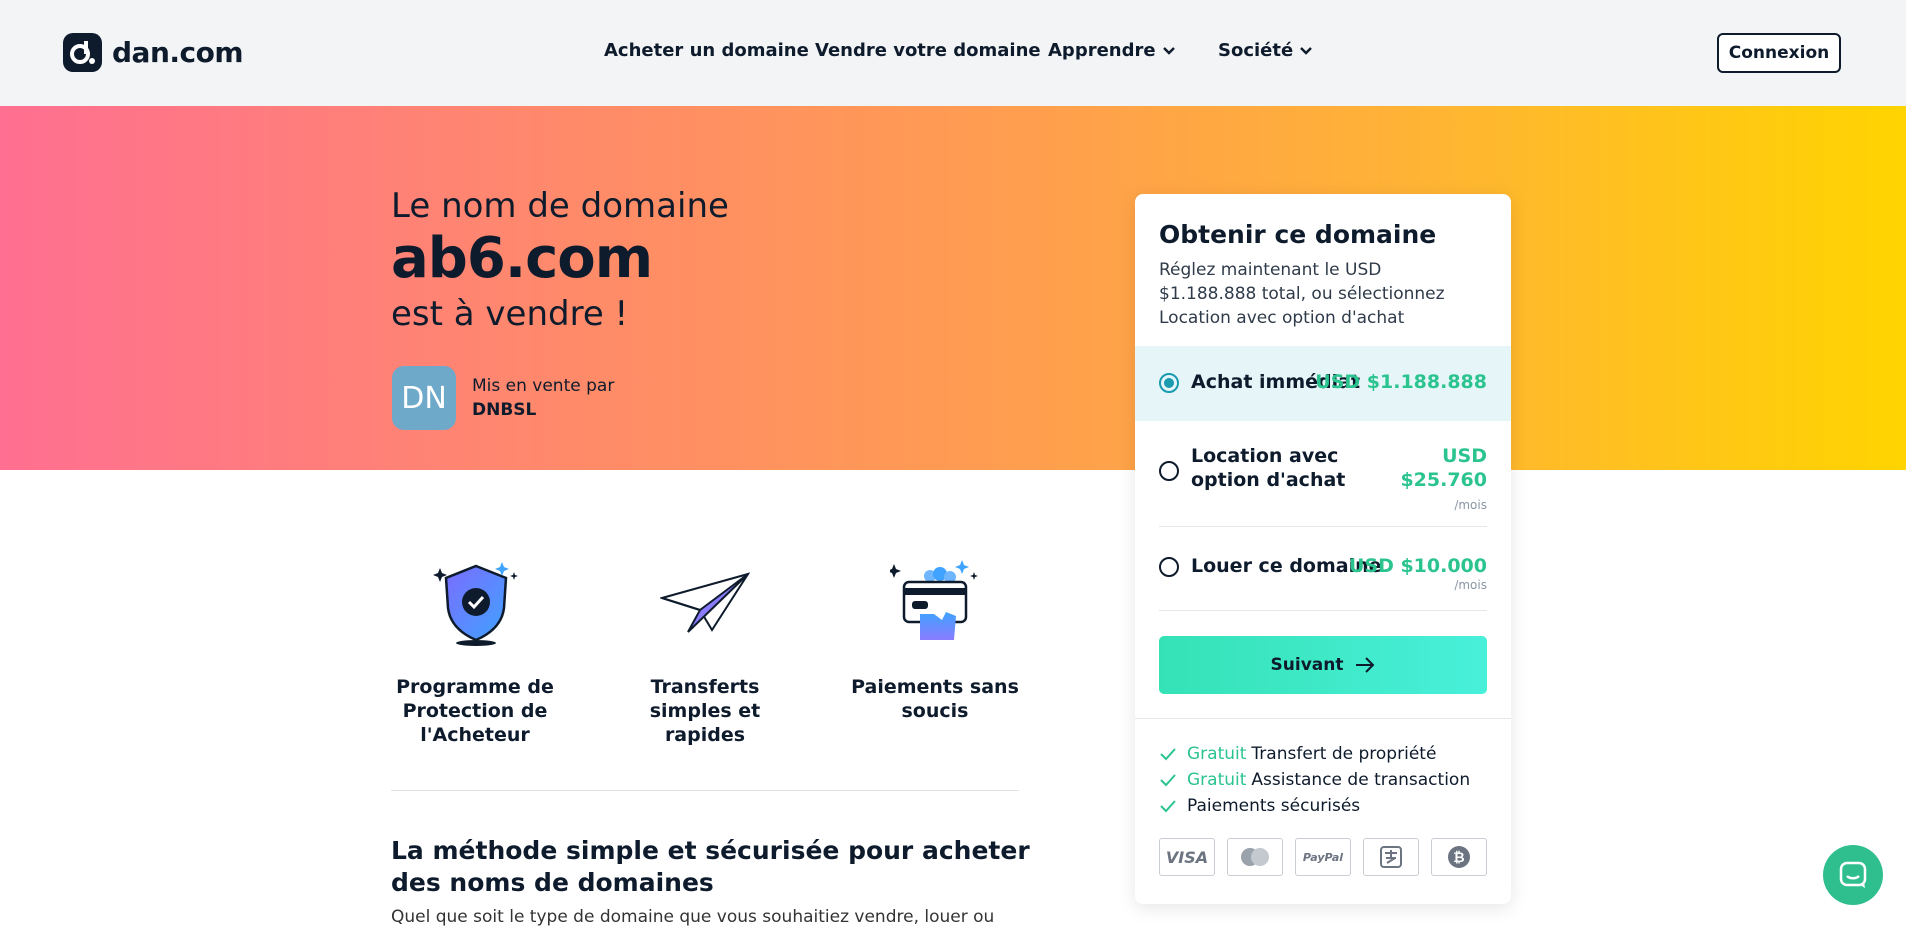 Image resolution: width=1906 pixels, height=927 pixels. What do you see at coordinates (1344, 754) in the screenshot?
I see `perk-text: Transfert de propriété` at bounding box center [1344, 754].